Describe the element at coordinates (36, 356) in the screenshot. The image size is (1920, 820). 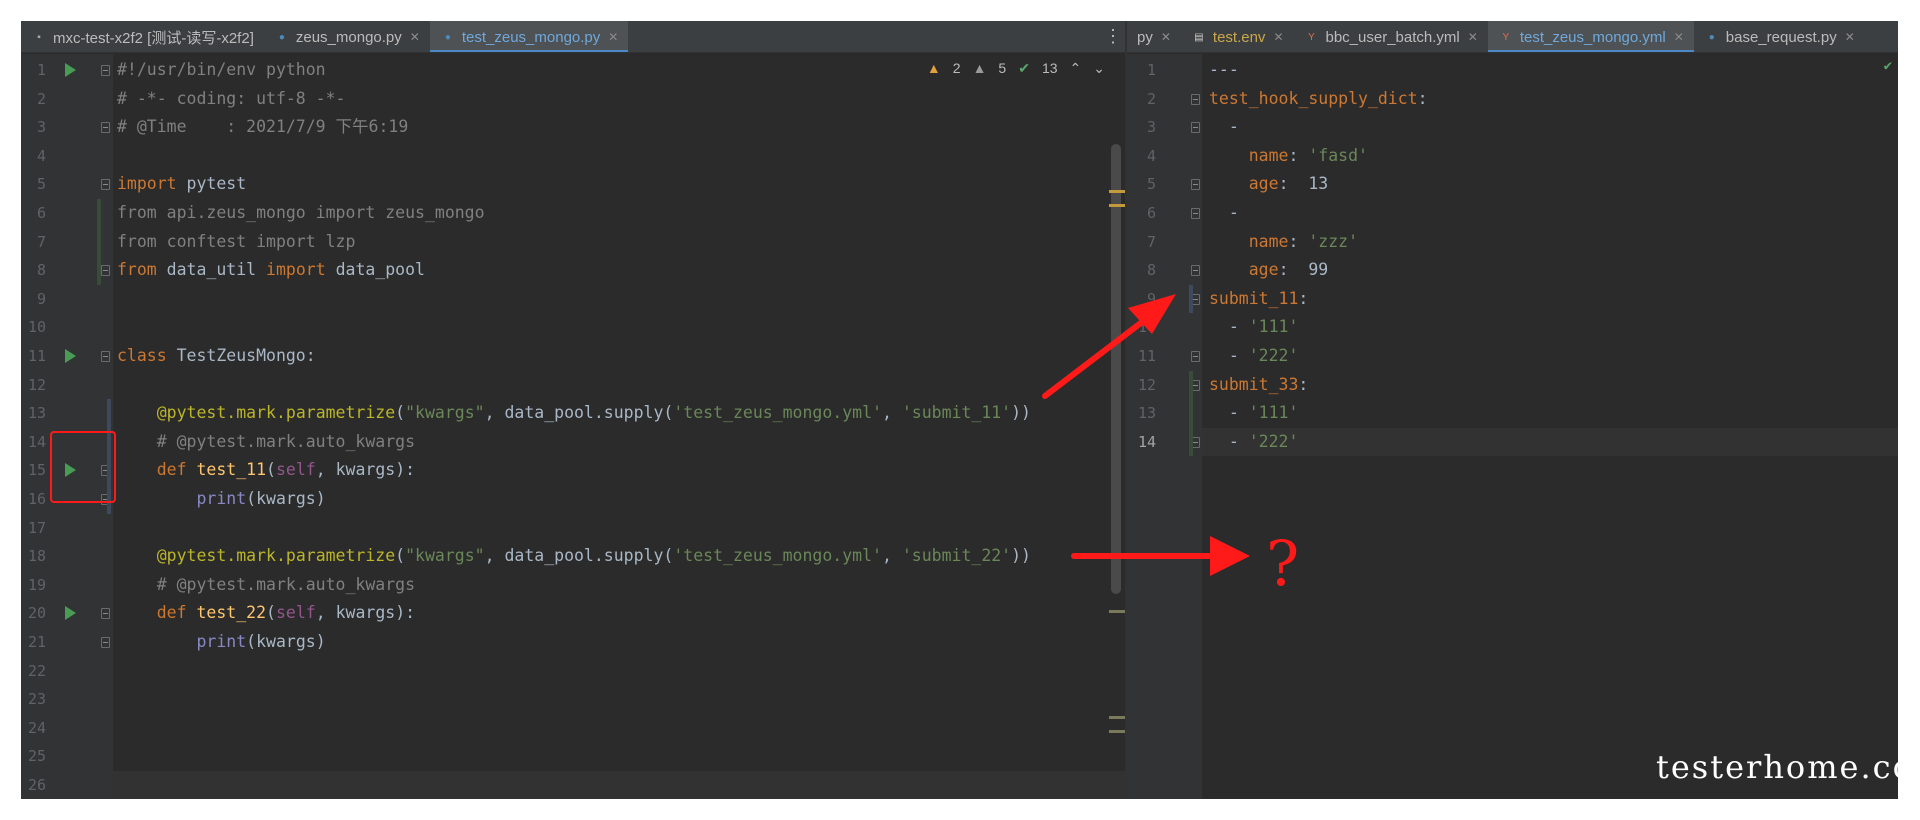
I see `line-number: 11` at that location.